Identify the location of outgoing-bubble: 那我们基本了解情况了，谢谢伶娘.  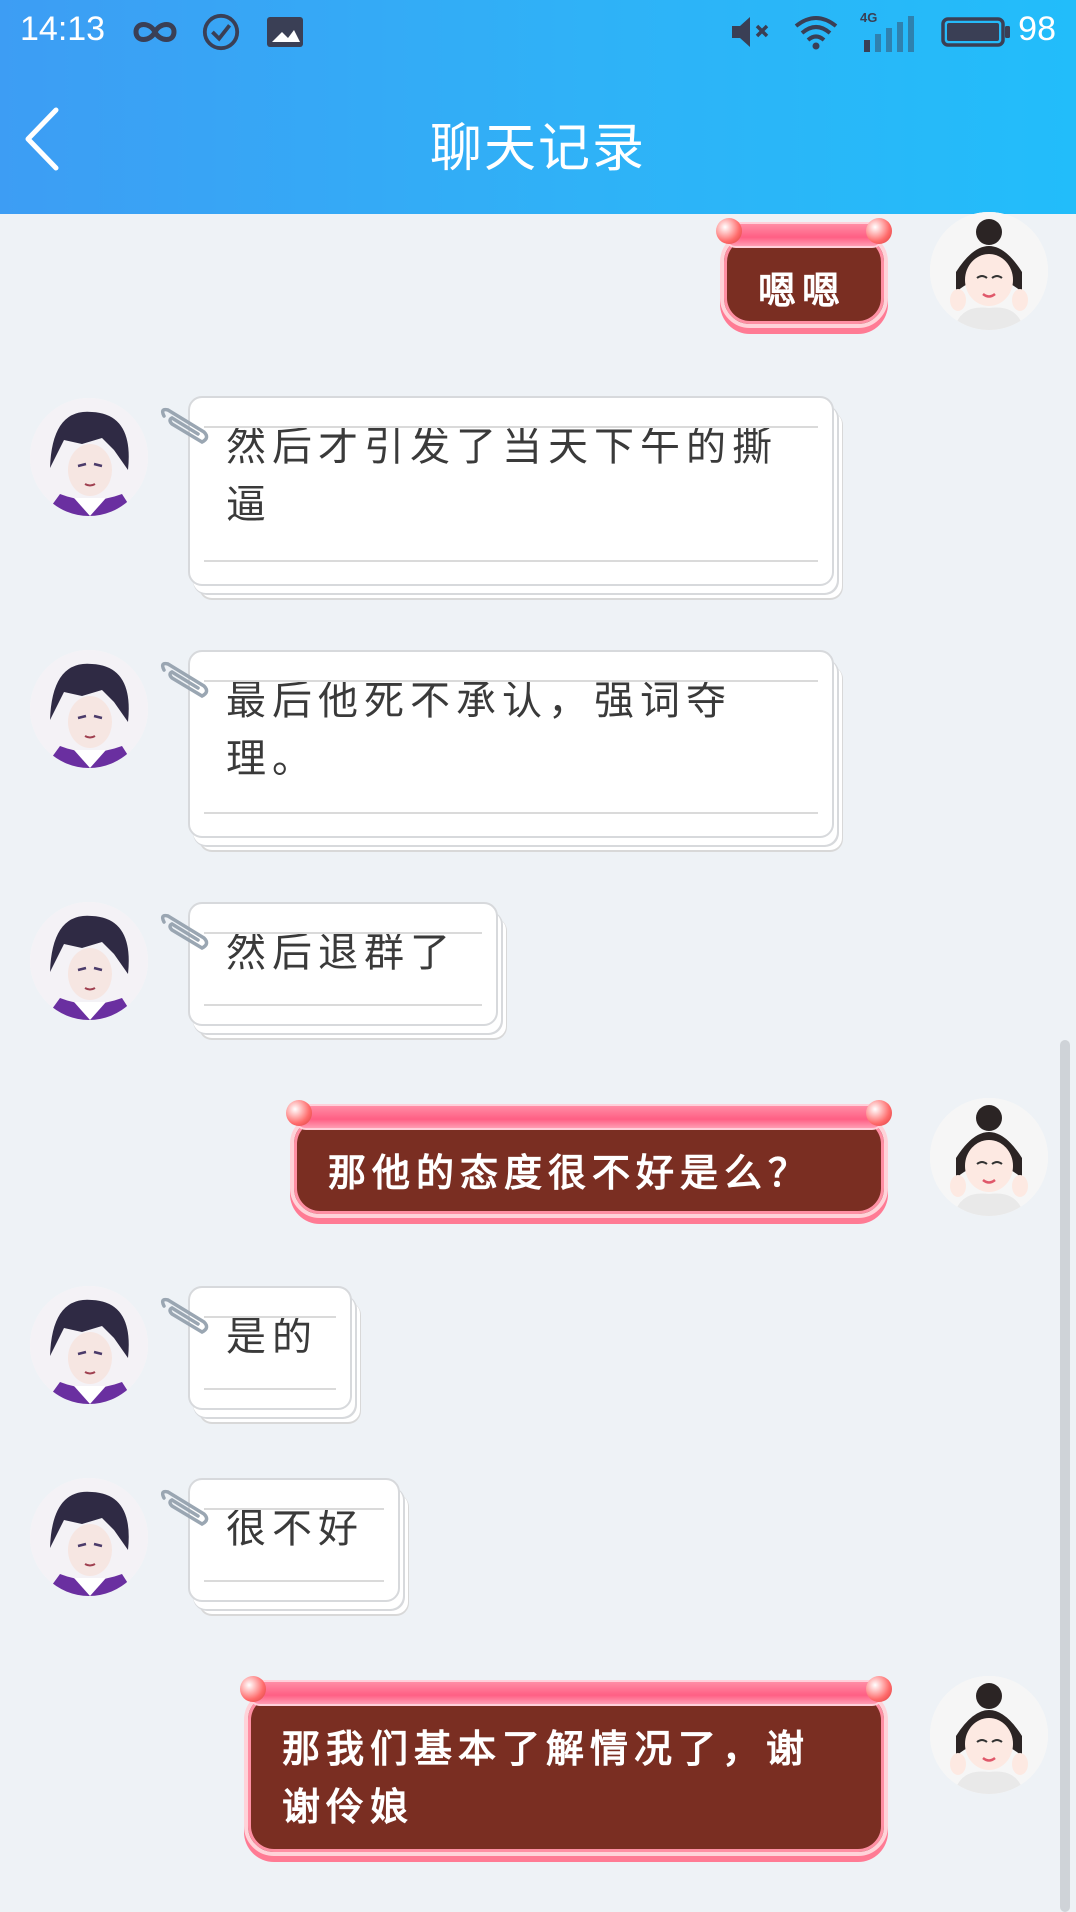
(566, 1766).